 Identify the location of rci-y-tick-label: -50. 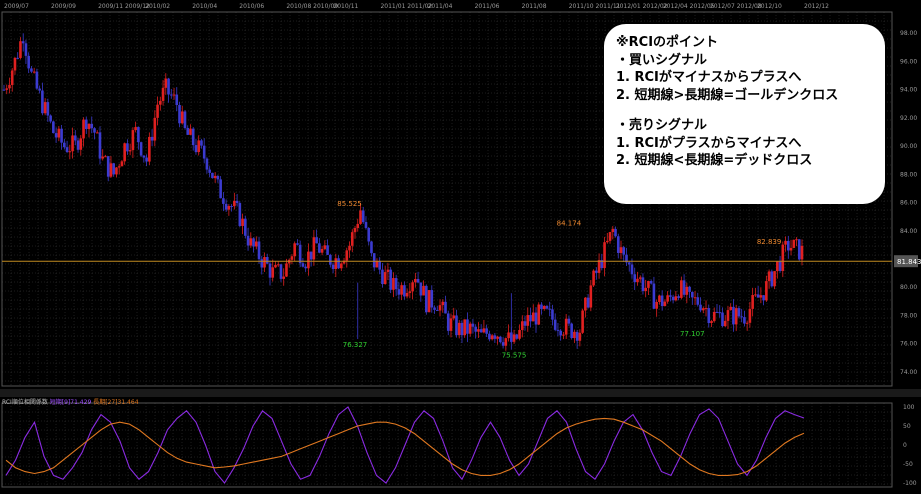
(908, 464).